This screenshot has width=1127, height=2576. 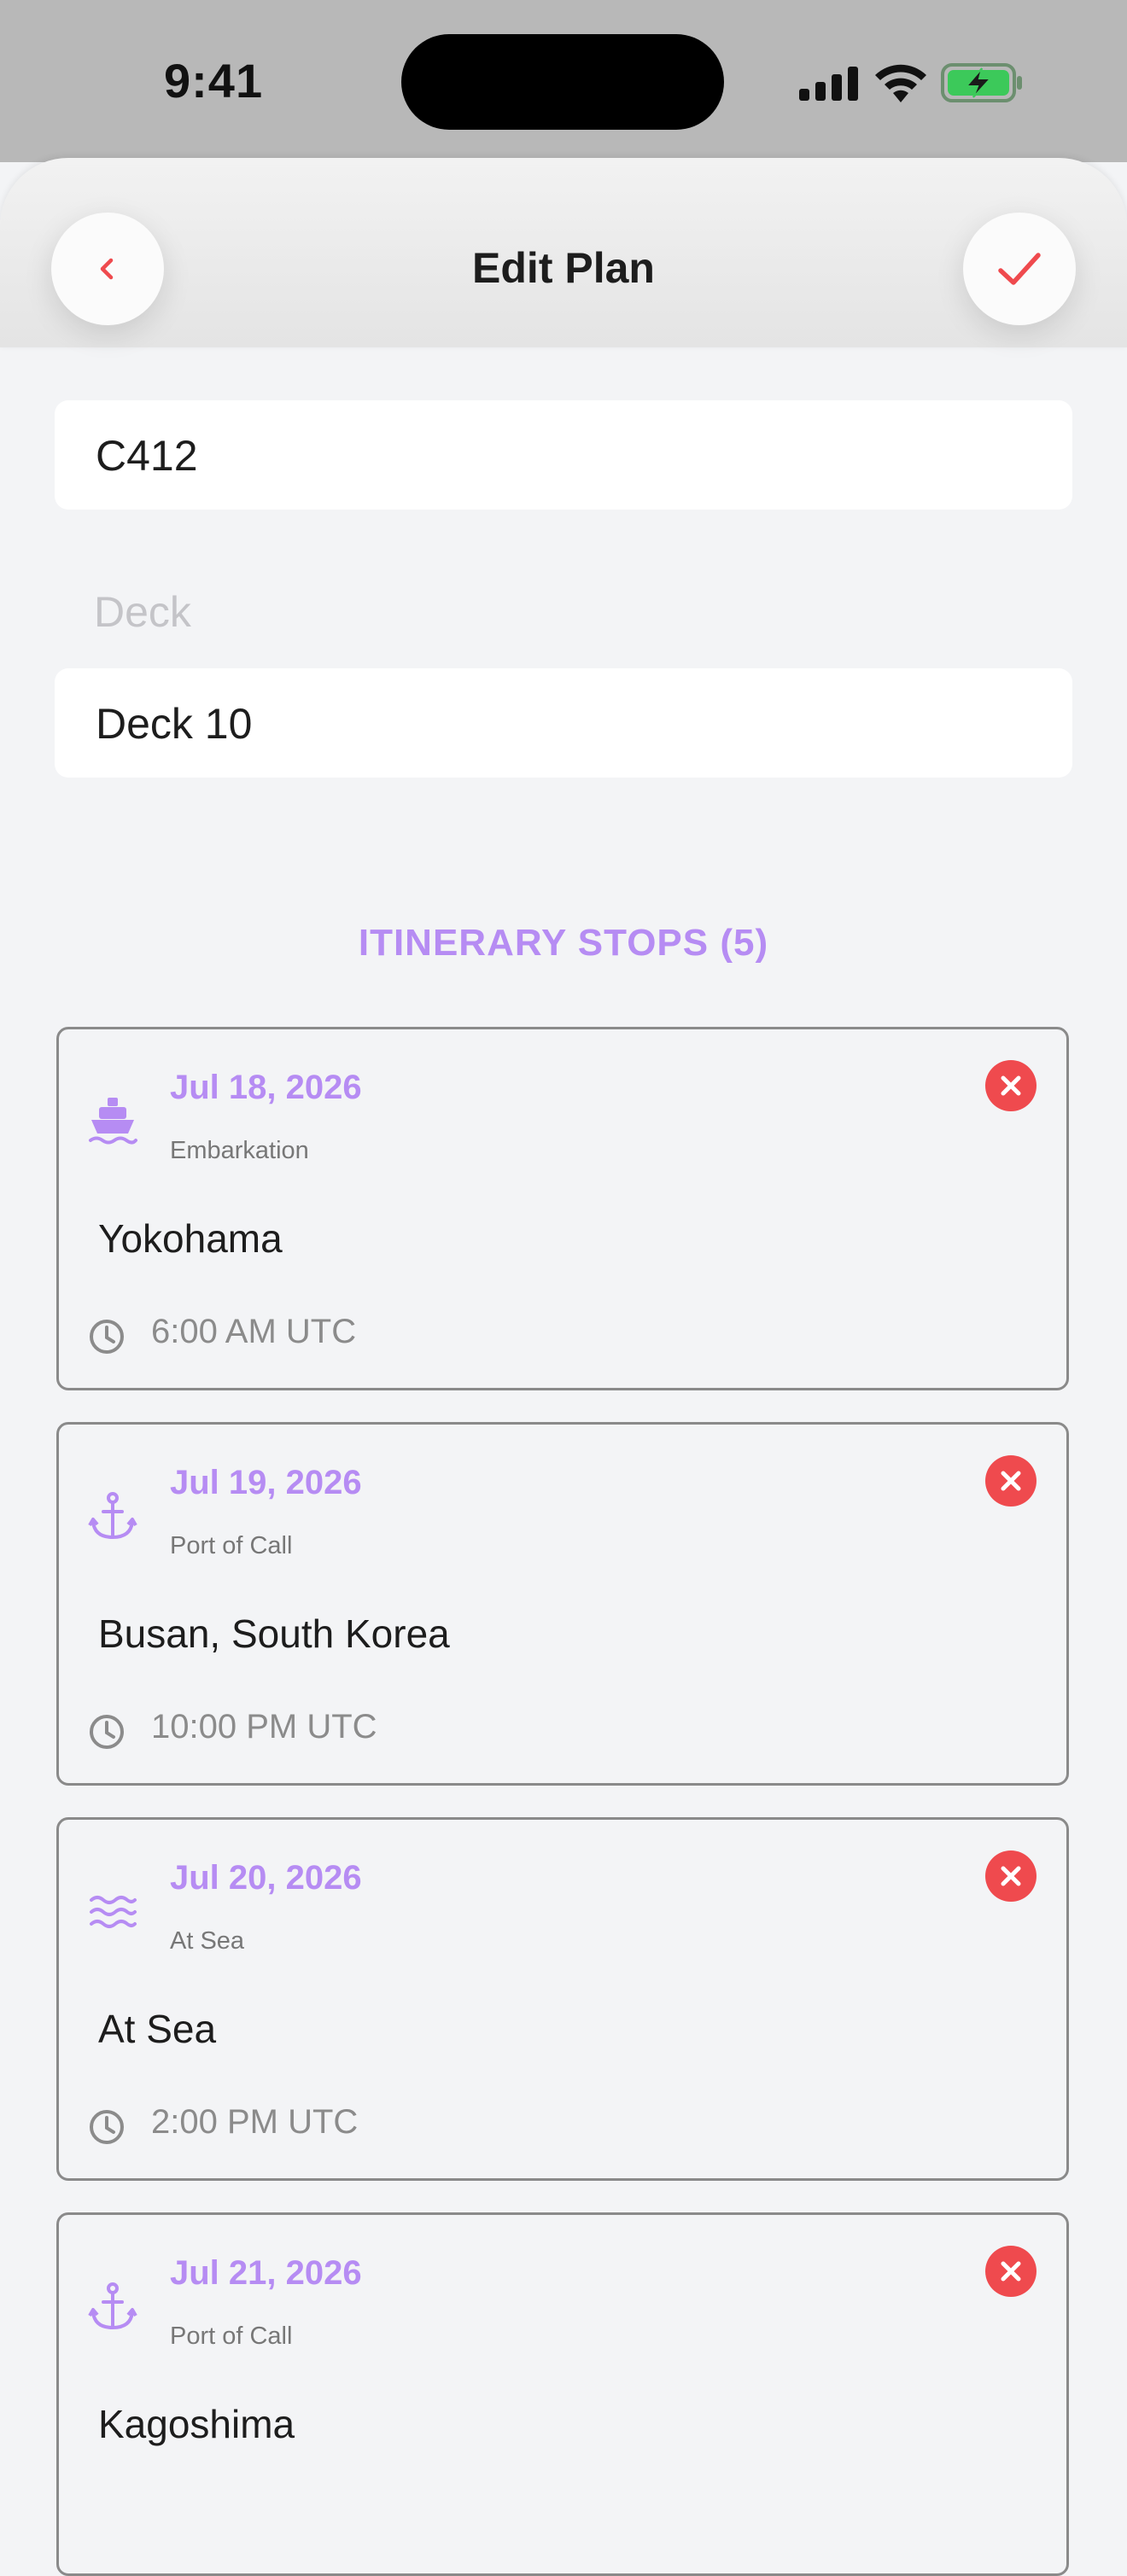 What do you see at coordinates (113, 1912) in the screenshot?
I see `waves-icon` at bounding box center [113, 1912].